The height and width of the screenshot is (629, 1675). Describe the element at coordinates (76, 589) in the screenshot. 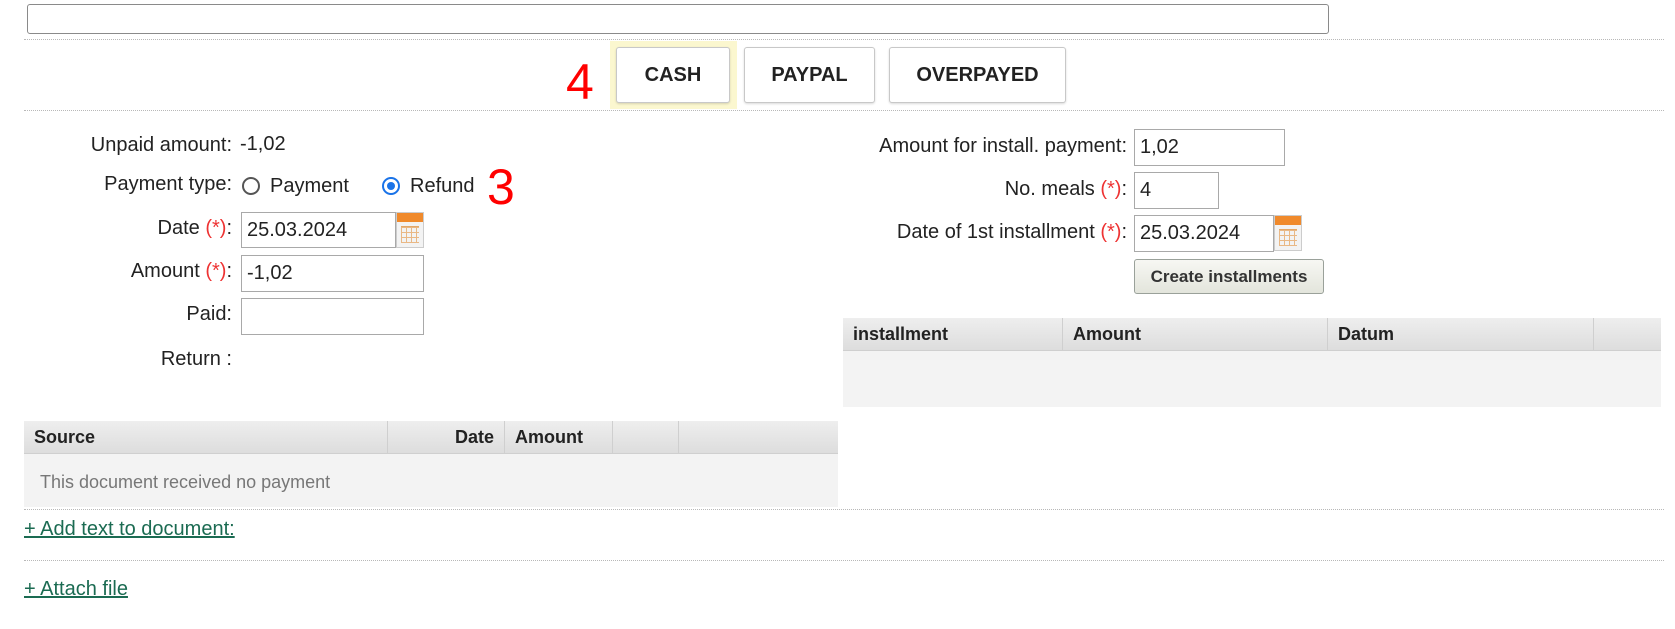

I see `attach-file-link: + Attach file` at that location.